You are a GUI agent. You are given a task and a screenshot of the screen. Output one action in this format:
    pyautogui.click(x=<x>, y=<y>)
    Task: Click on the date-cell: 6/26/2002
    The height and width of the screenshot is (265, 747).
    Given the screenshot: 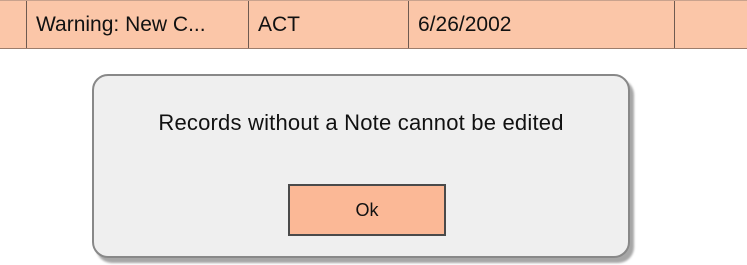 What is the action you would take?
    pyautogui.click(x=542, y=24)
    